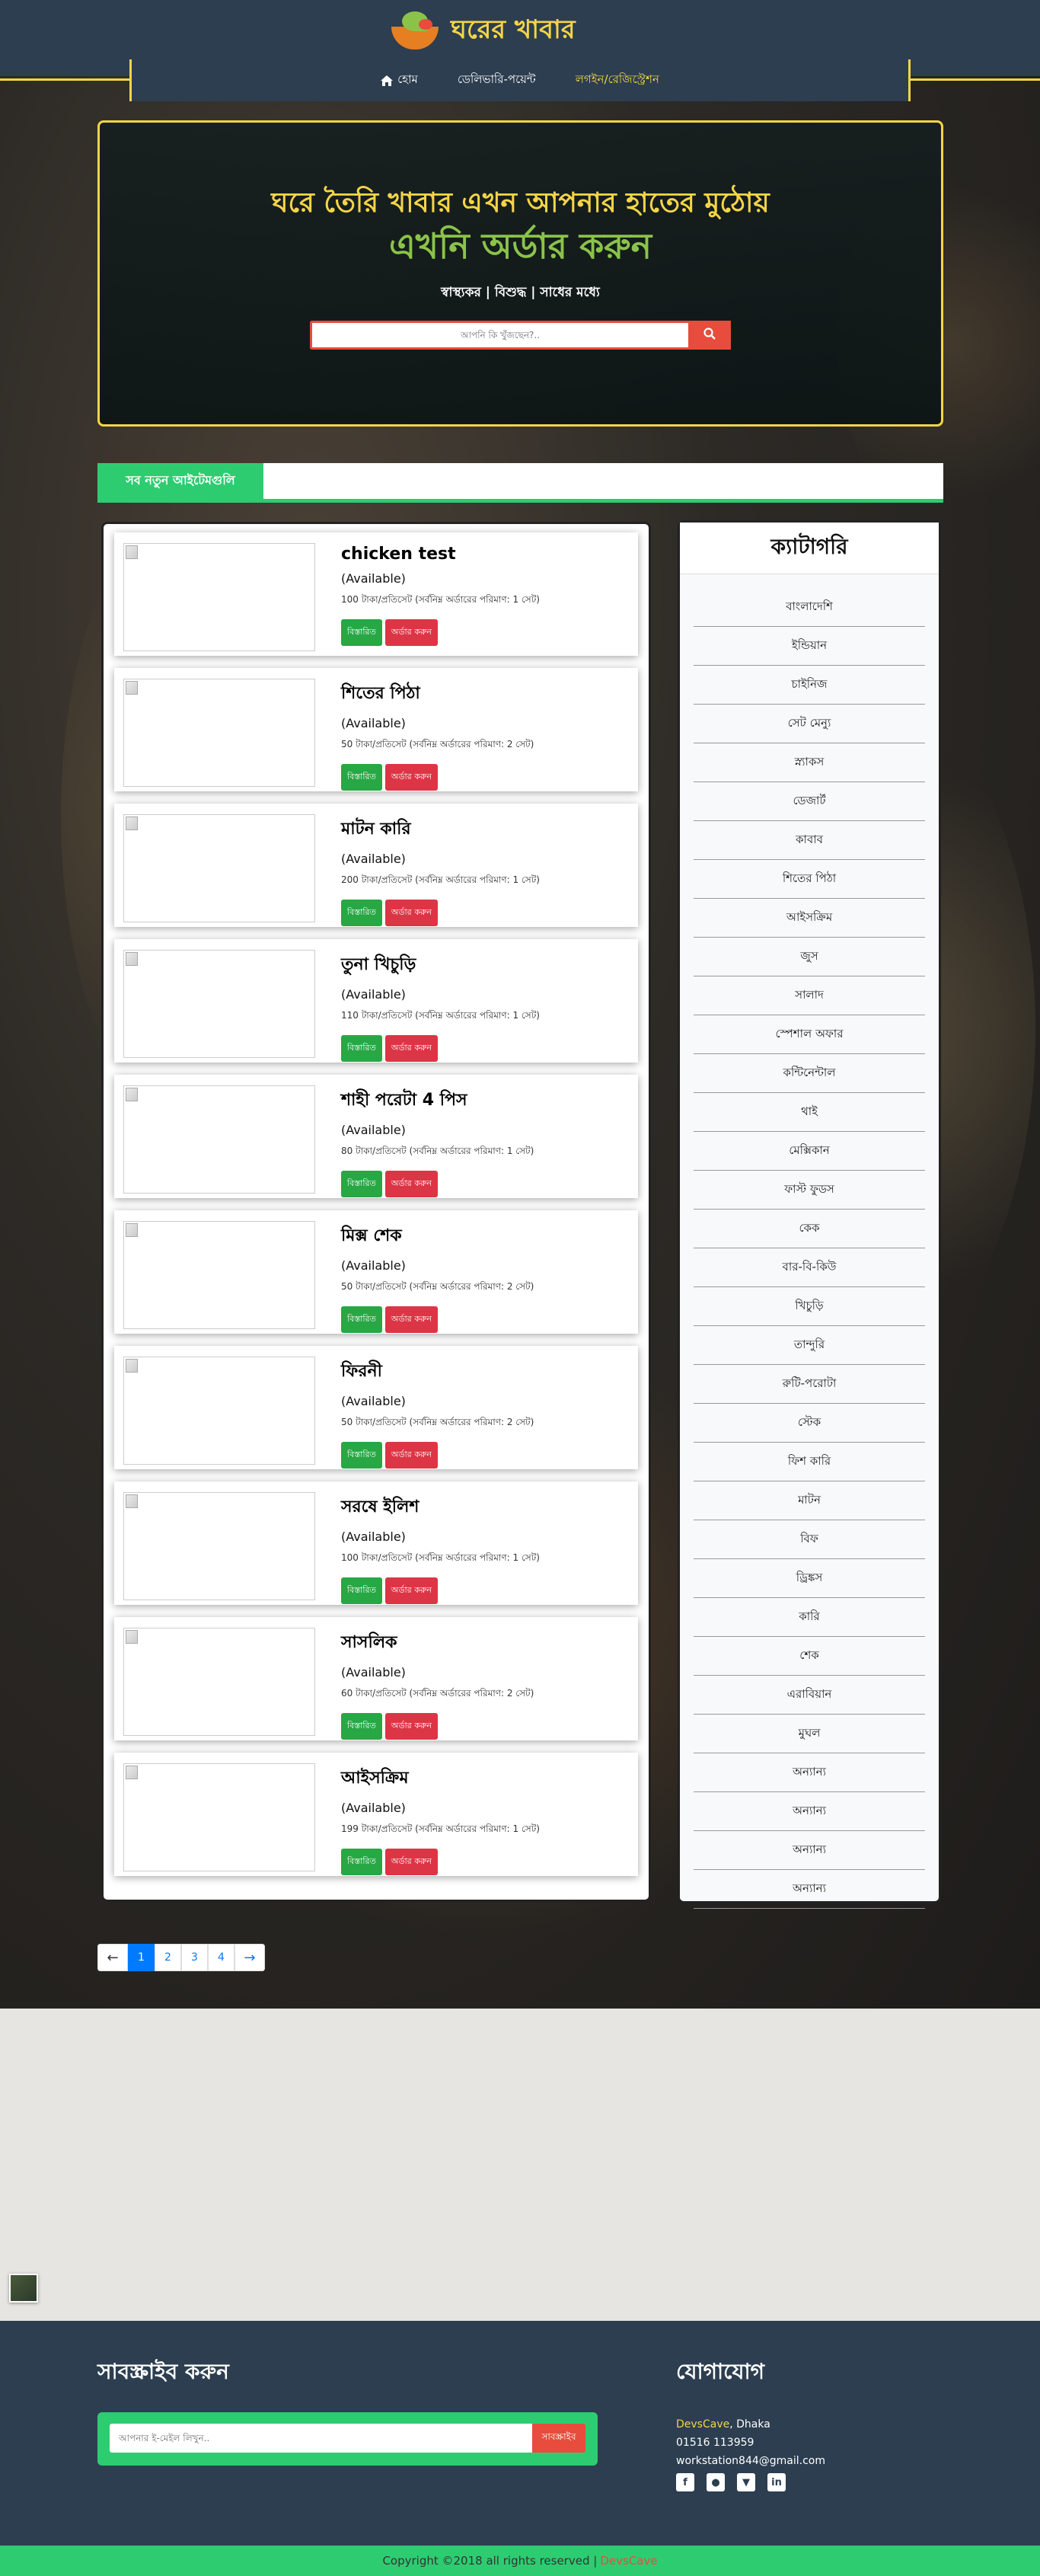 This screenshot has height=2576, width=1040. I want to click on facebook-icon: f, so click(685, 2482).